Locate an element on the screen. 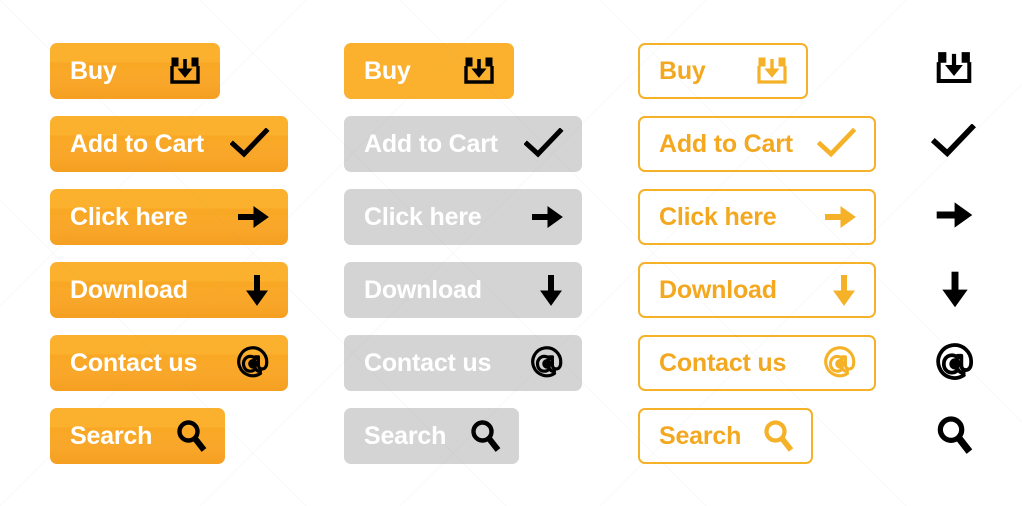 This screenshot has width=1022, height=506. button-search-outline: Search is located at coordinates (725, 436).